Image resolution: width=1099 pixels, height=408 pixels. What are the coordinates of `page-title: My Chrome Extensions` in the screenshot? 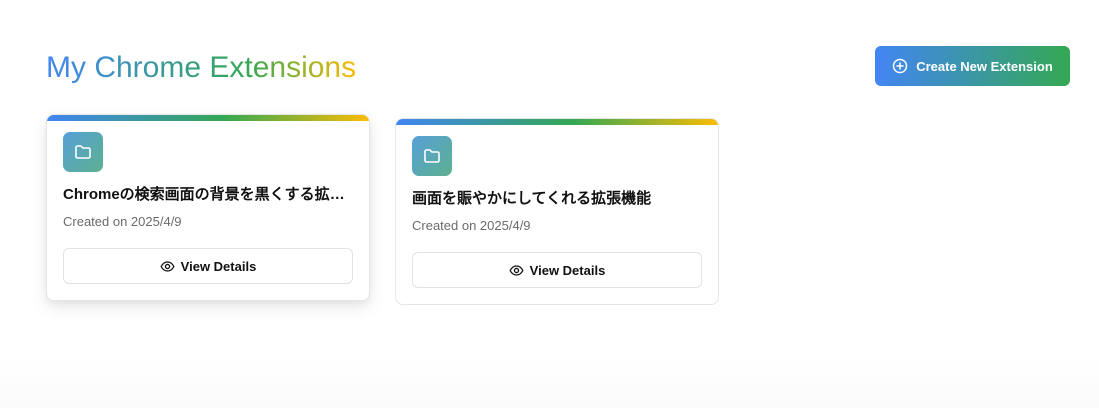 It's located at (201, 68).